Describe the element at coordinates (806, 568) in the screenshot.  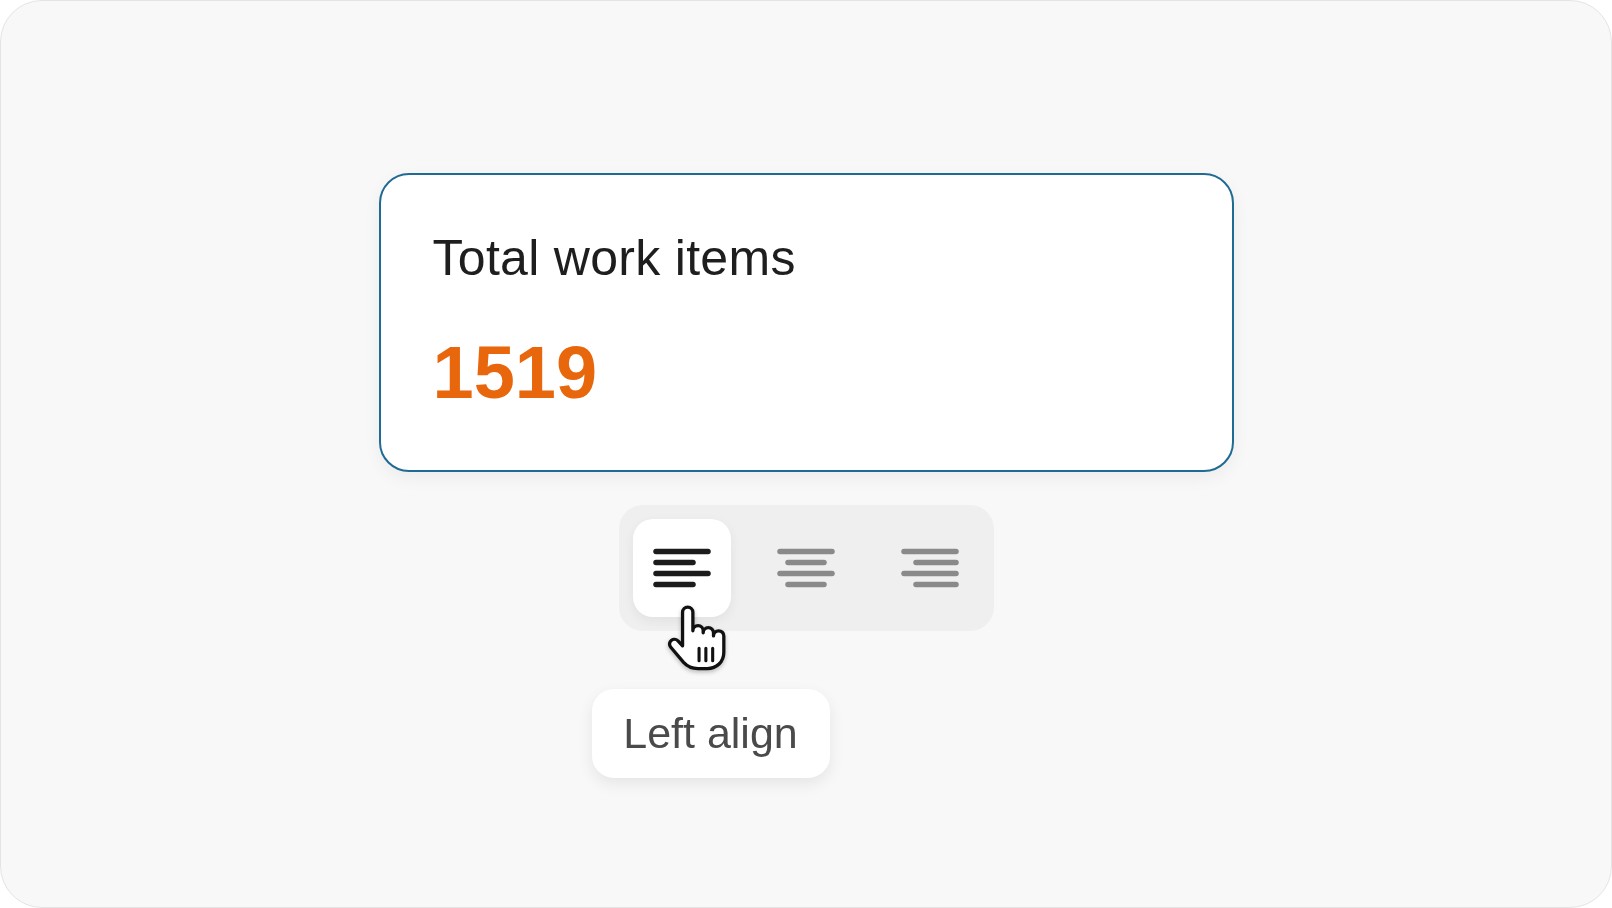
I see `text-align-center-icon` at that location.